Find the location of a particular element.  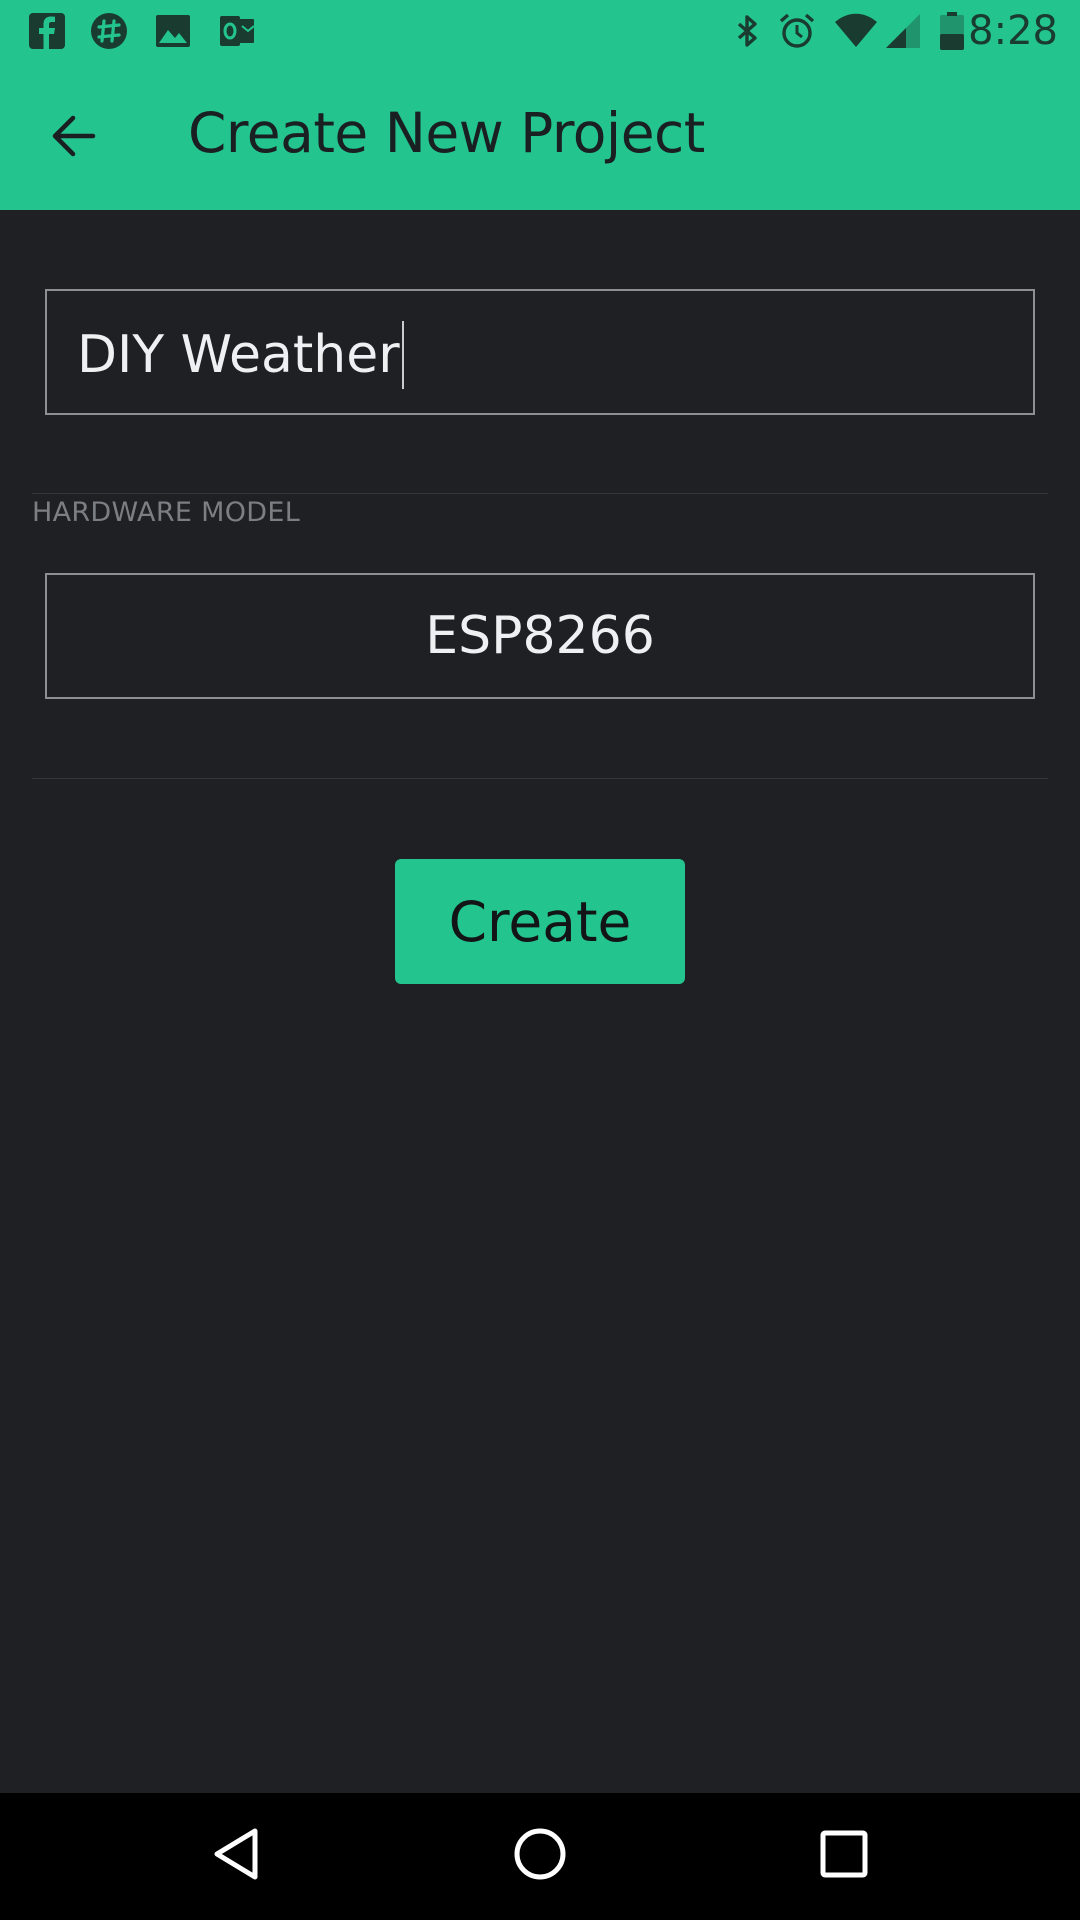

slack-icon is located at coordinates (109, 31).